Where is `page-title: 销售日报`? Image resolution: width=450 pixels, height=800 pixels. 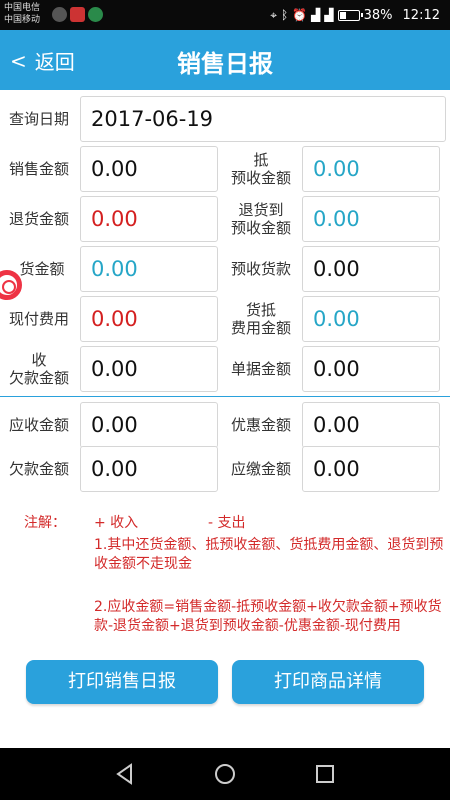
page-title: 销售日报 is located at coordinates (225, 64).